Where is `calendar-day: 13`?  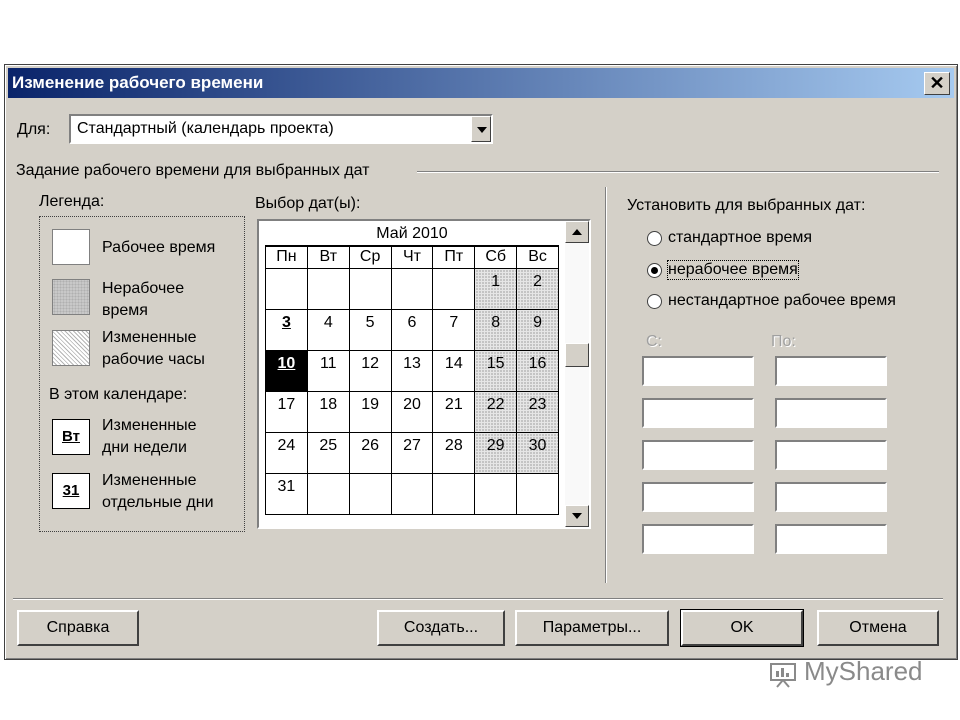
calendar-day: 13 is located at coordinates (412, 371).